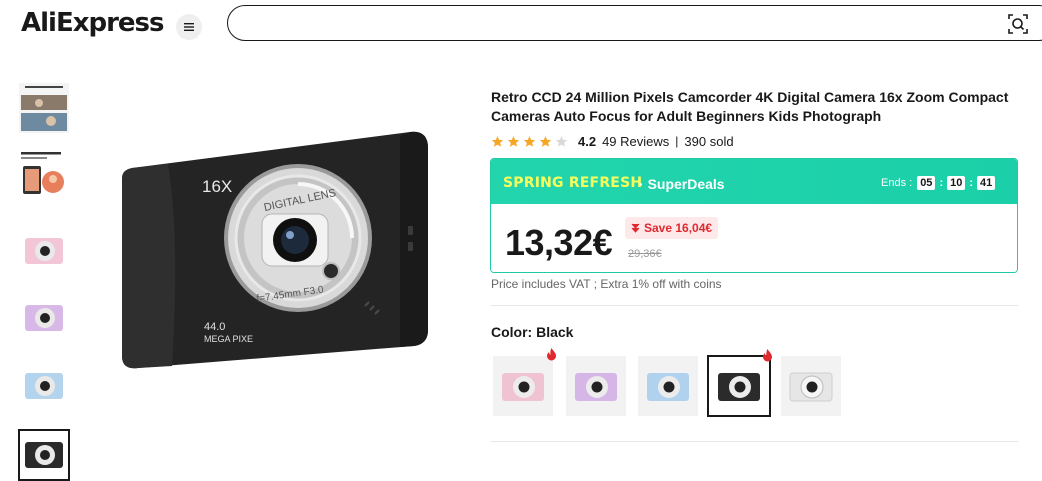  I want to click on header: AliExpress, so click(521, 24).